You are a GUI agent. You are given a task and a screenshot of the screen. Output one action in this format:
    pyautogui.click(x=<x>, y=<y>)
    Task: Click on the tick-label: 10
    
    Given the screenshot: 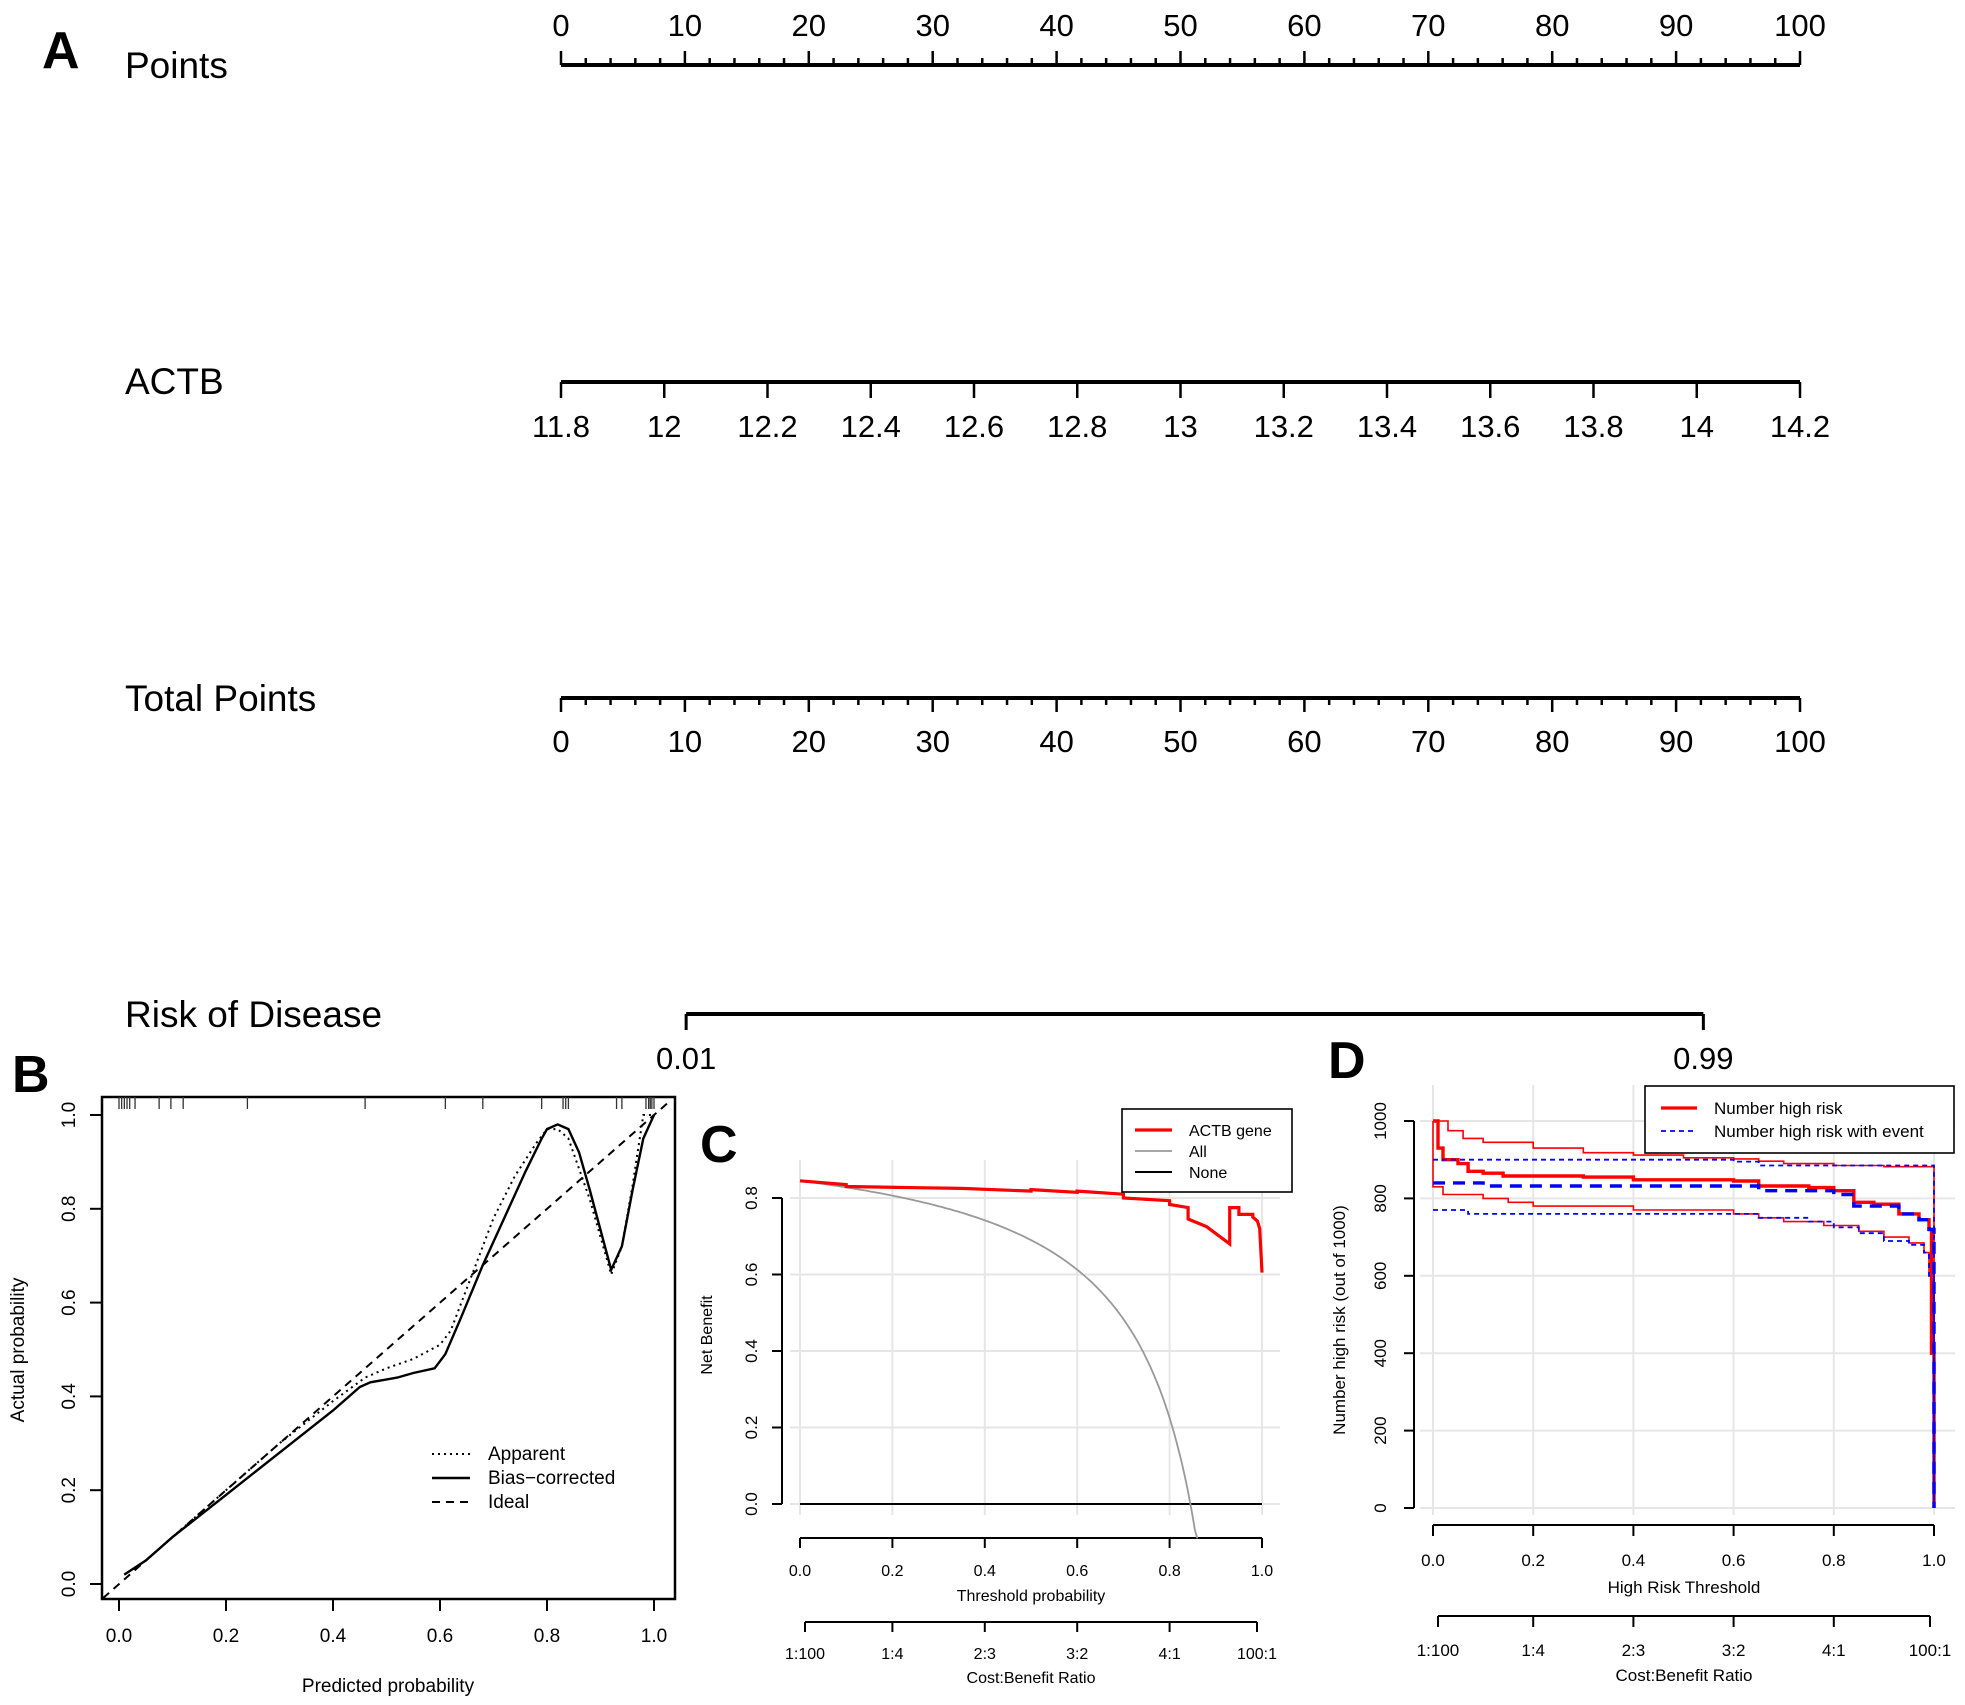 What is the action you would take?
    pyautogui.click(x=685, y=741)
    